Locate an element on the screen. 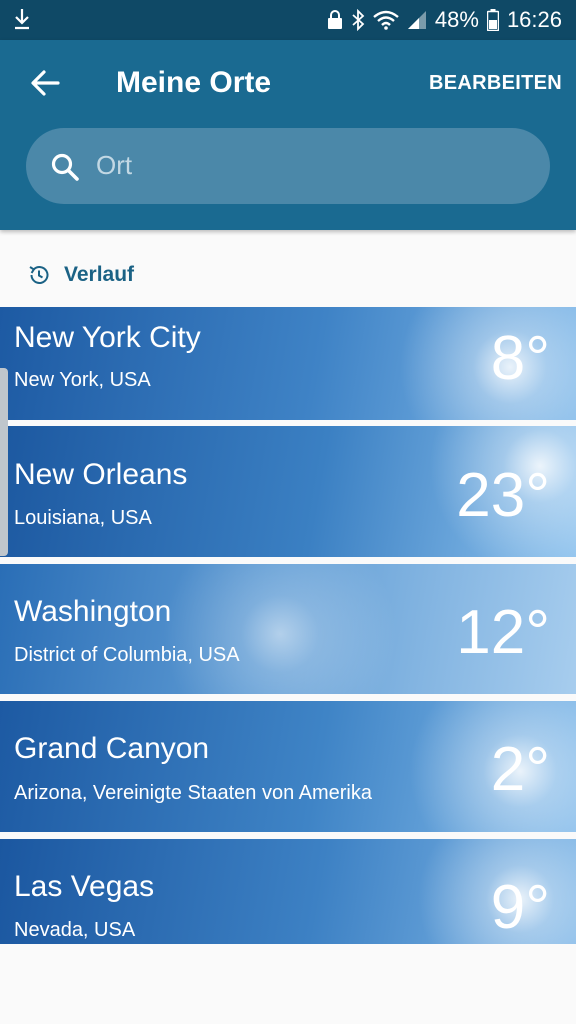  temperature: 9° is located at coordinates (520, 907).